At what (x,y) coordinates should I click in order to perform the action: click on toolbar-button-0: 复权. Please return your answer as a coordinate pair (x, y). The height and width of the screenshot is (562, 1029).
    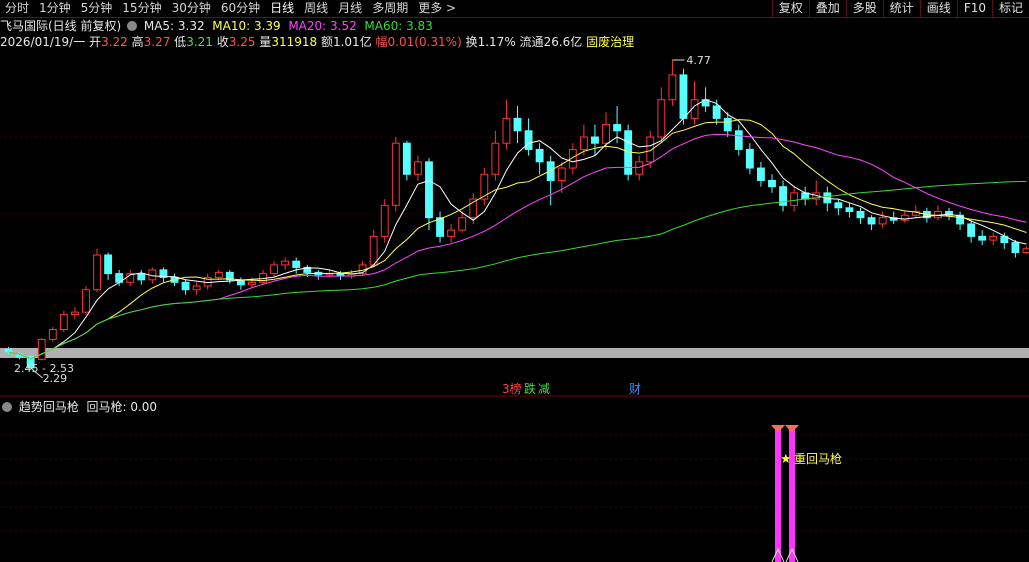
    Looking at the image, I should click on (790, 8).